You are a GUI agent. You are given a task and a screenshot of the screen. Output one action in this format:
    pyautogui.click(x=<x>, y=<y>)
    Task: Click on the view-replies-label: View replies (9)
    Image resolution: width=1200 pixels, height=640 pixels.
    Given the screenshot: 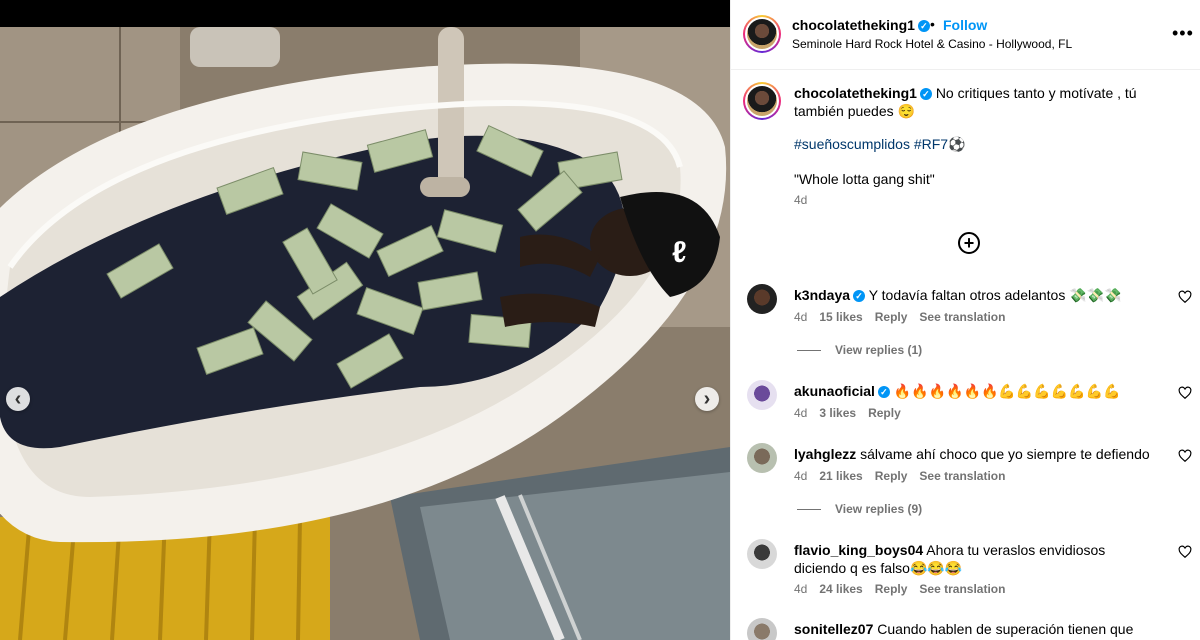 What is the action you would take?
    pyautogui.click(x=878, y=509)
    